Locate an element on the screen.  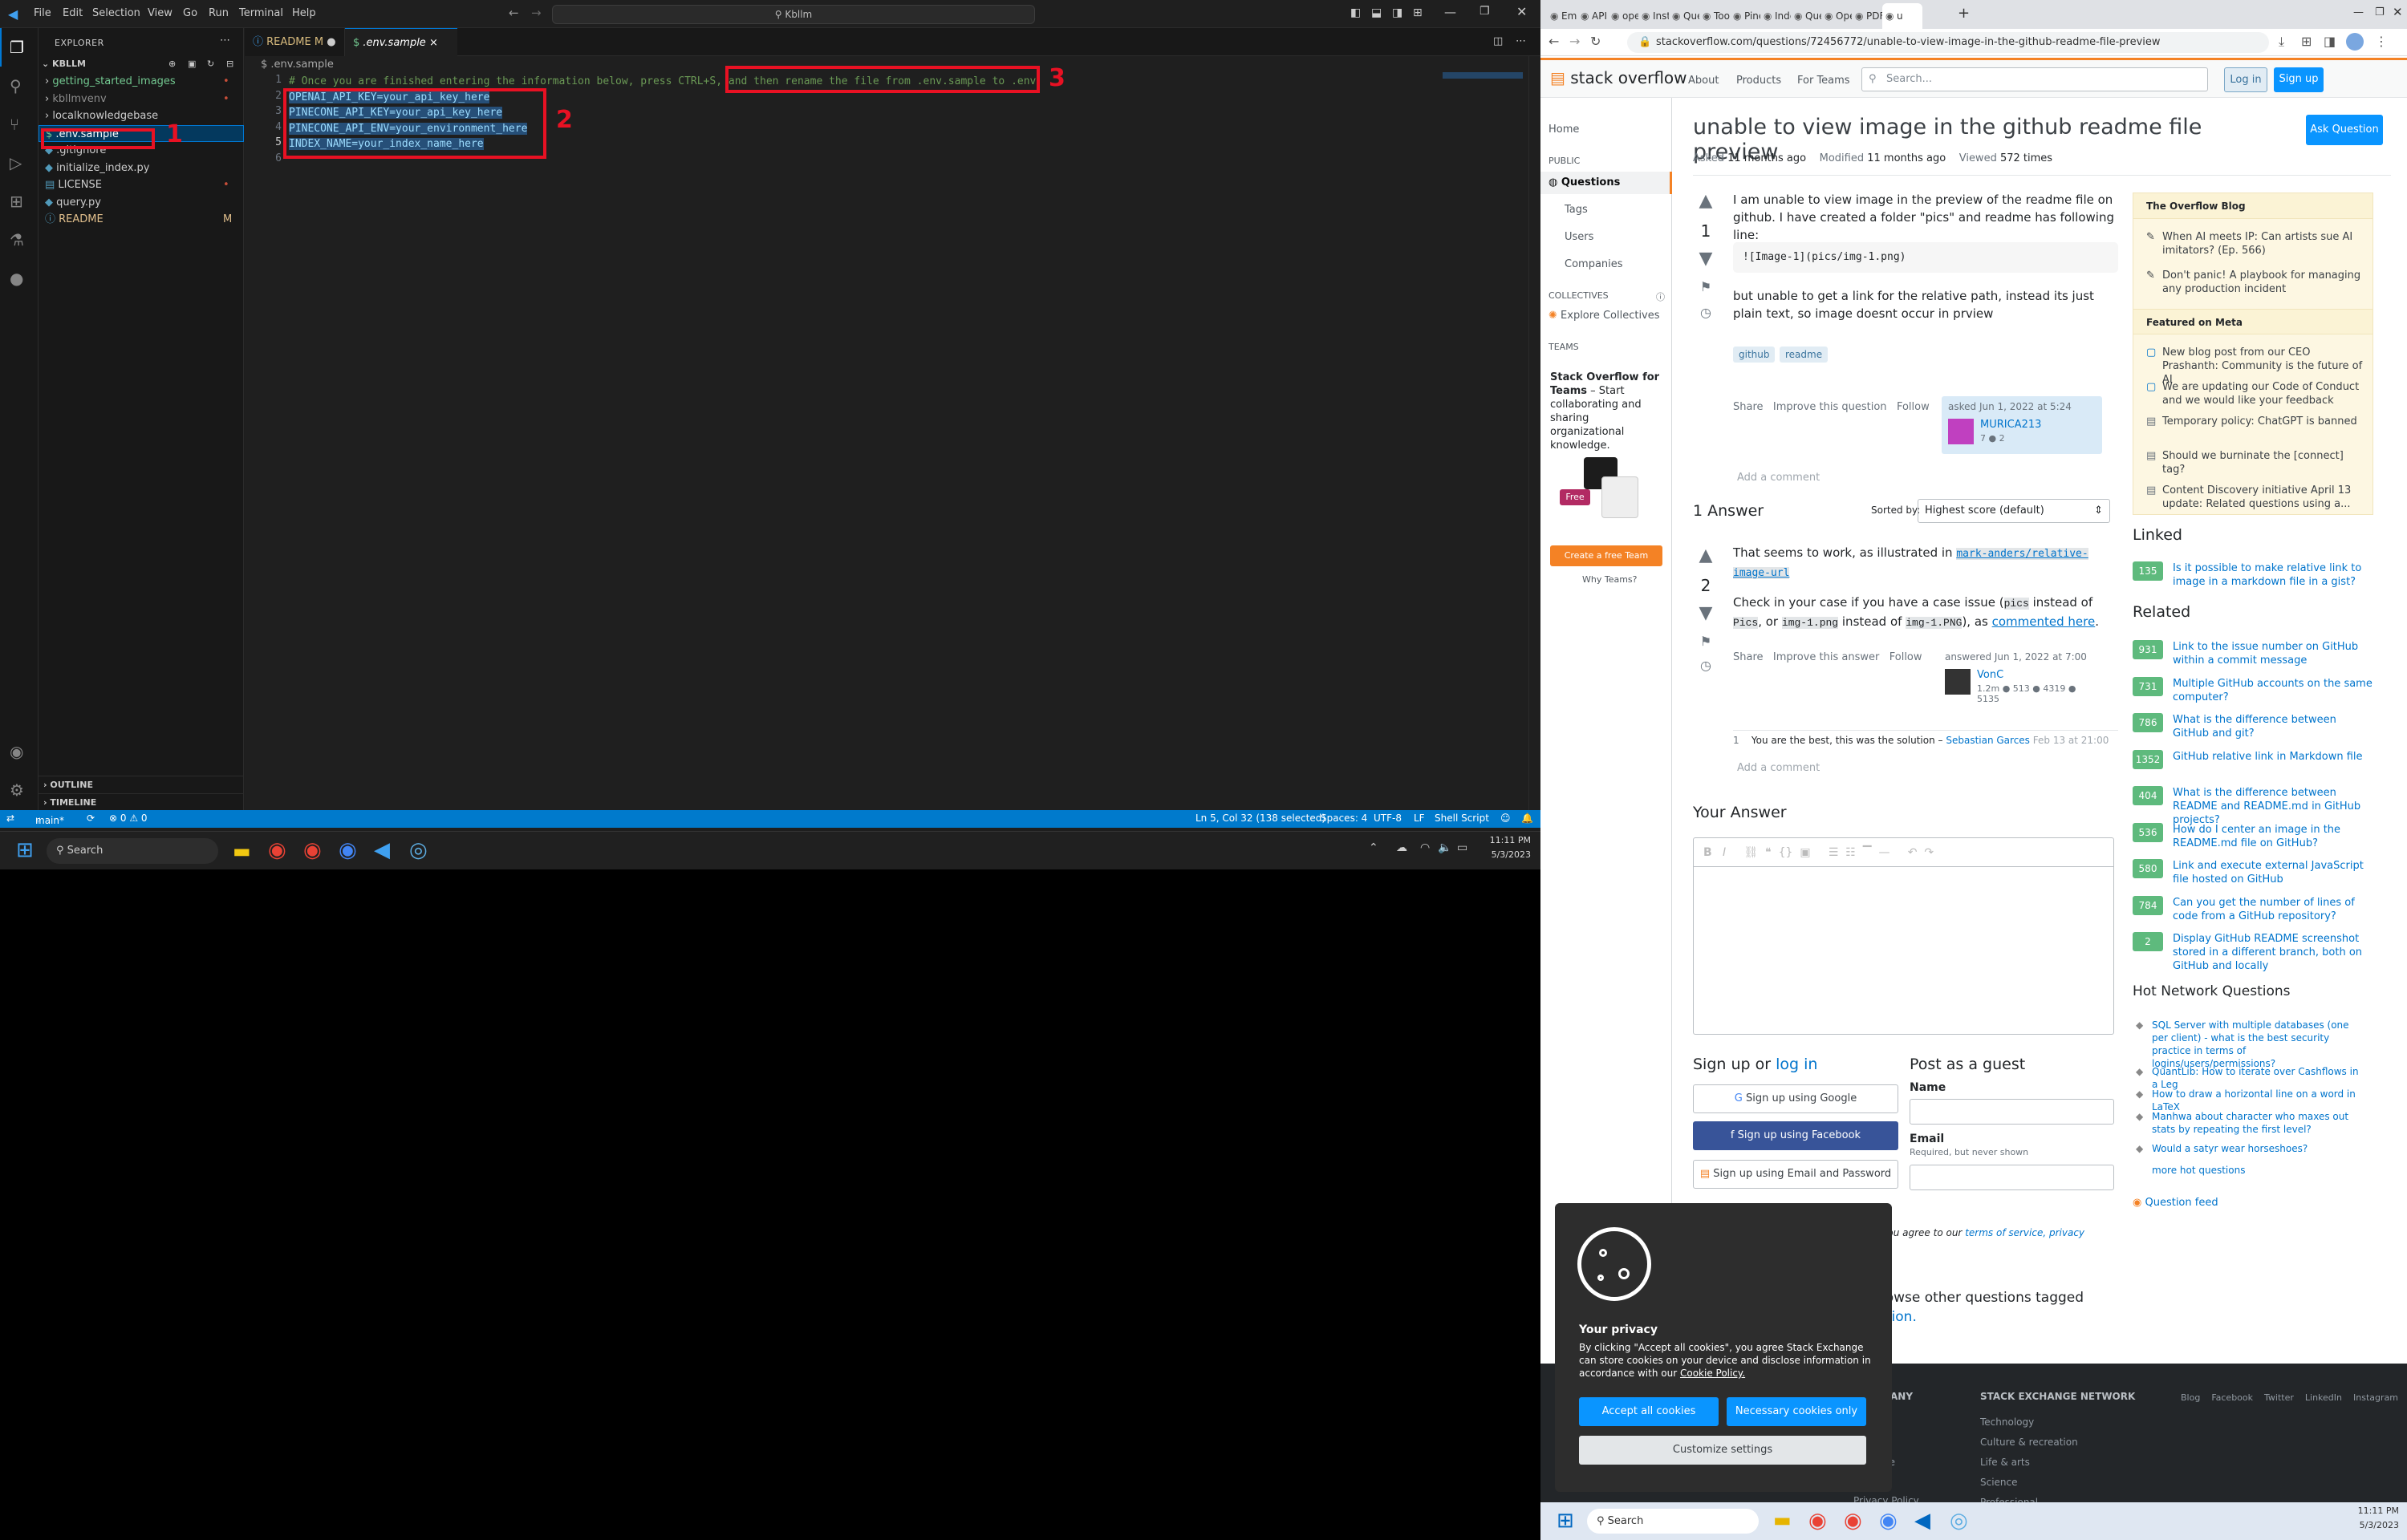
back-arrow-icon: ← is located at coordinates (1554, 41).